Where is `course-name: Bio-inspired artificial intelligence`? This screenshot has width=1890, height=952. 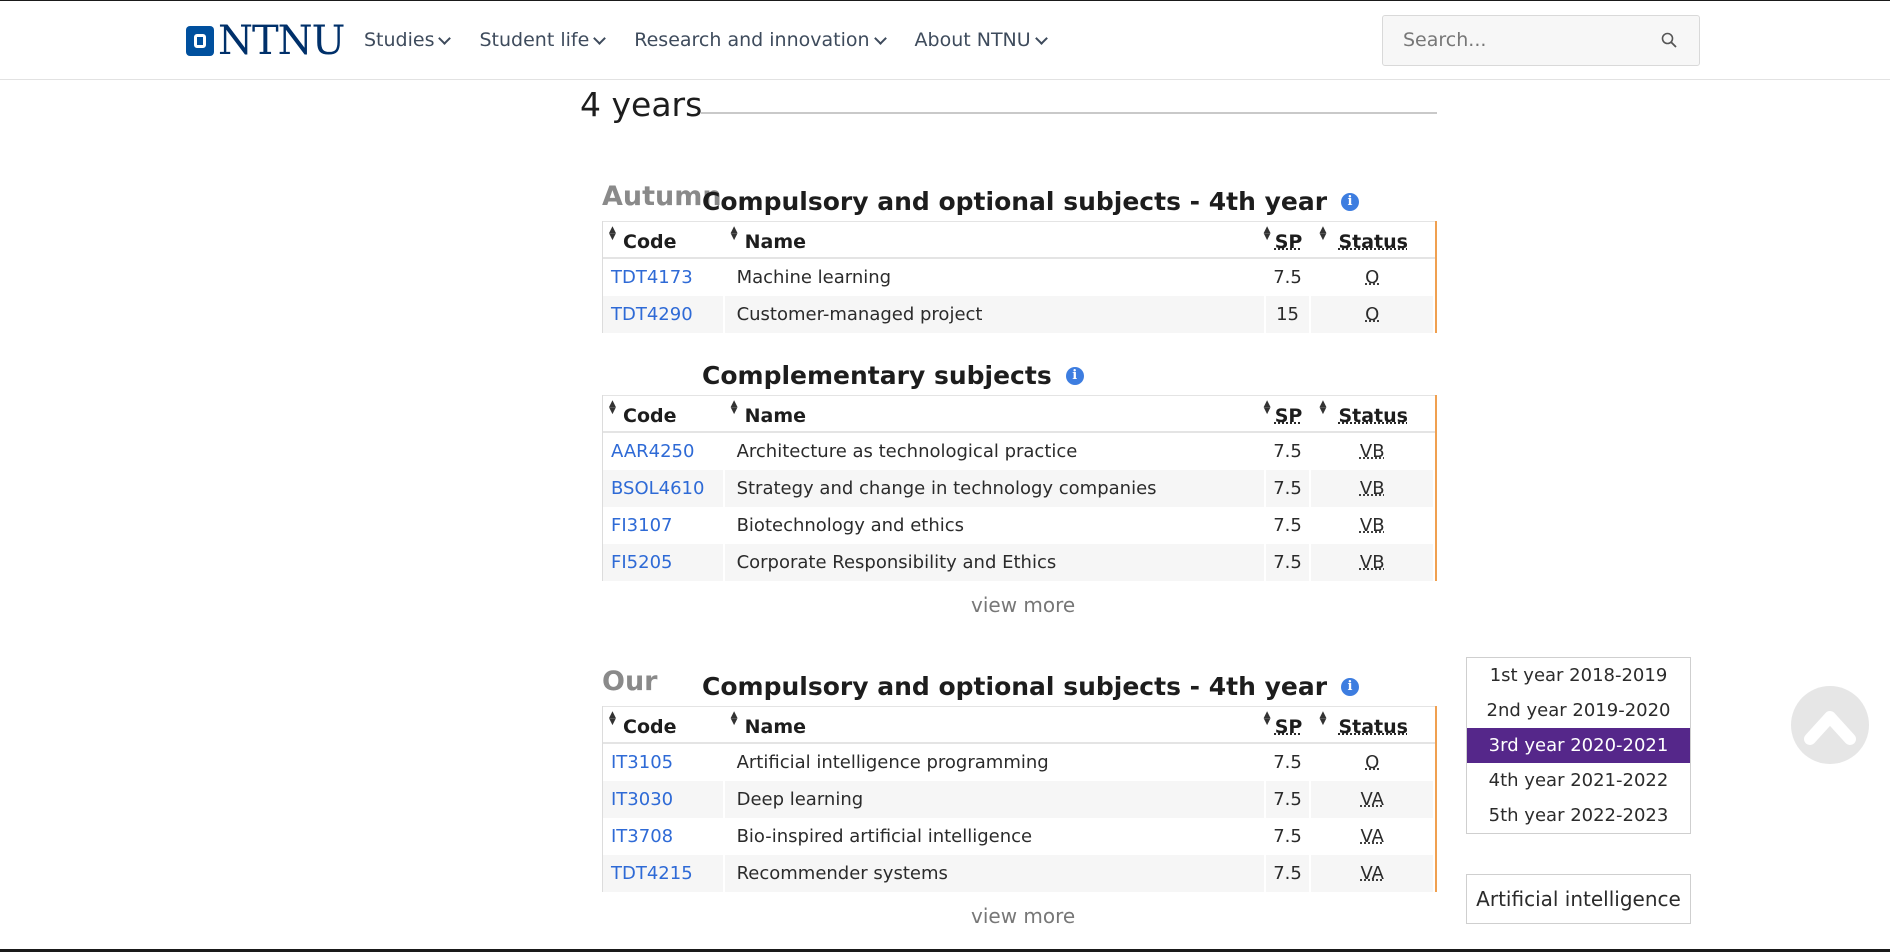 course-name: Bio-inspired artificial intelligence is located at coordinates (995, 836).